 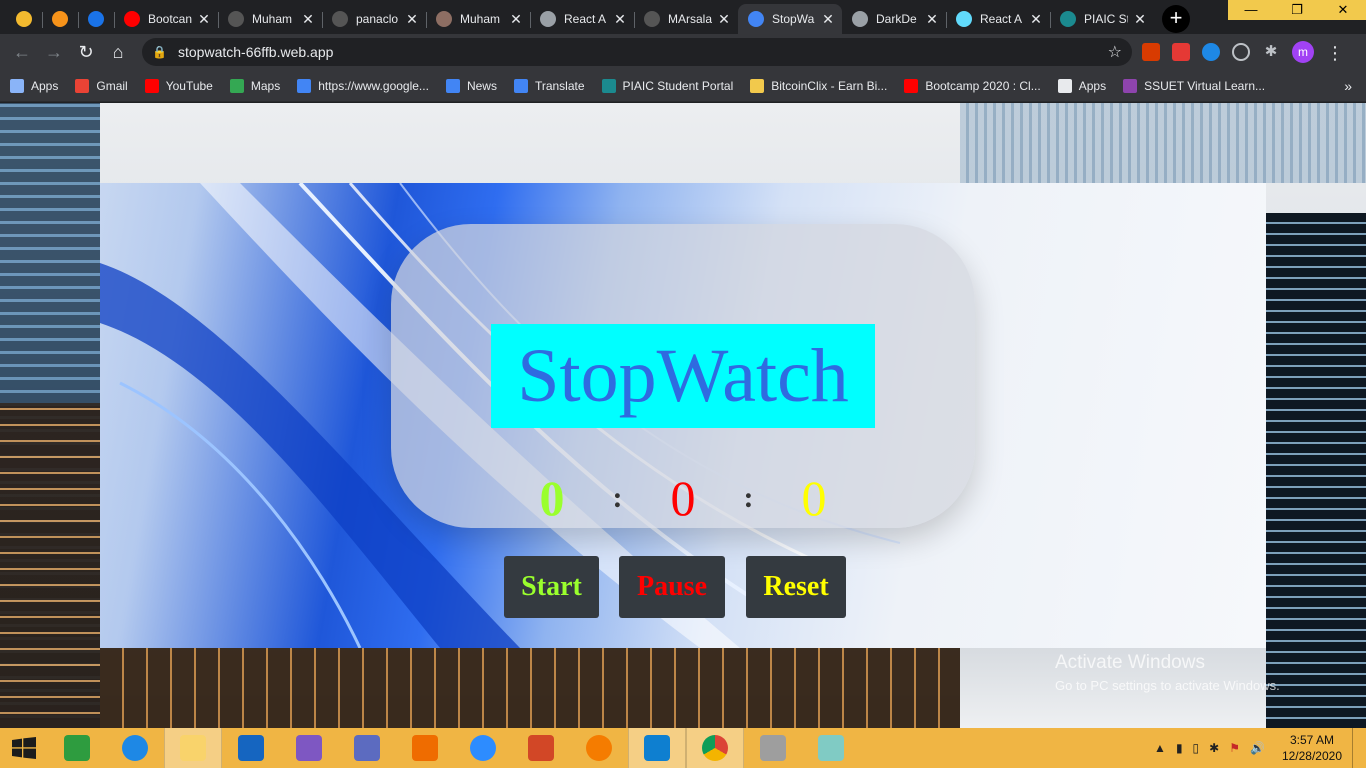 I want to click on bookmark-item: YouTube, so click(x=178, y=85).